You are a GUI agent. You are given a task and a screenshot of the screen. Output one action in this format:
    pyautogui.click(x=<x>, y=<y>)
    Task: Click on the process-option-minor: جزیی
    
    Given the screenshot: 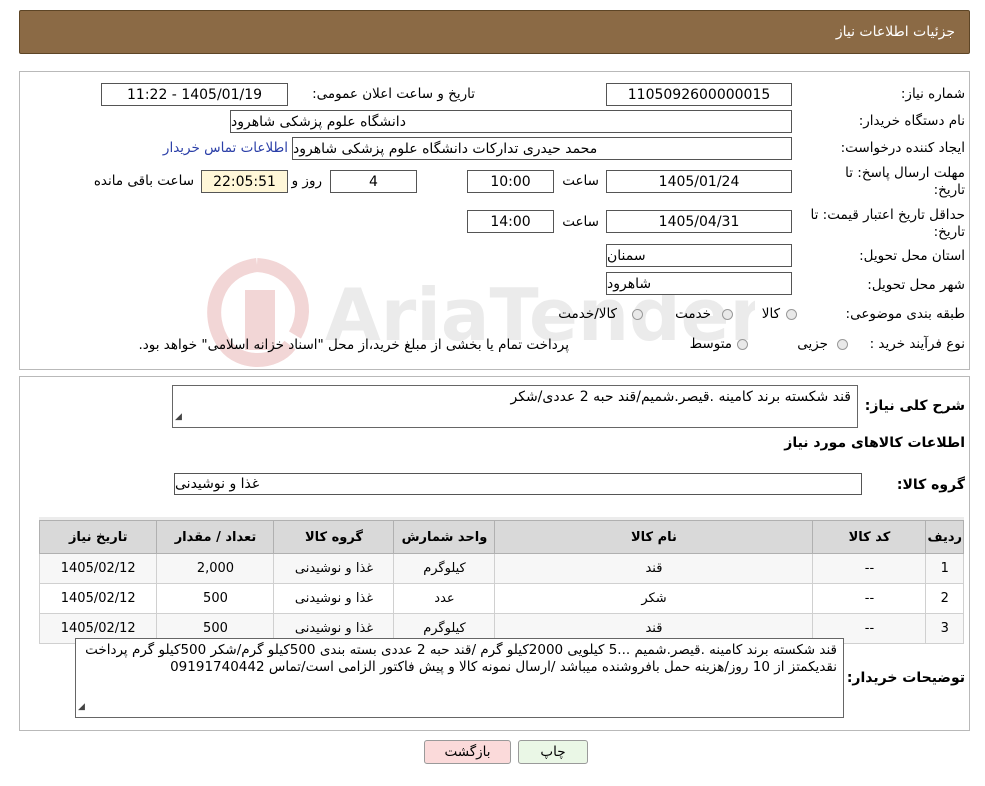 What is the action you would take?
    pyautogui.click(x=812, y=344)
    